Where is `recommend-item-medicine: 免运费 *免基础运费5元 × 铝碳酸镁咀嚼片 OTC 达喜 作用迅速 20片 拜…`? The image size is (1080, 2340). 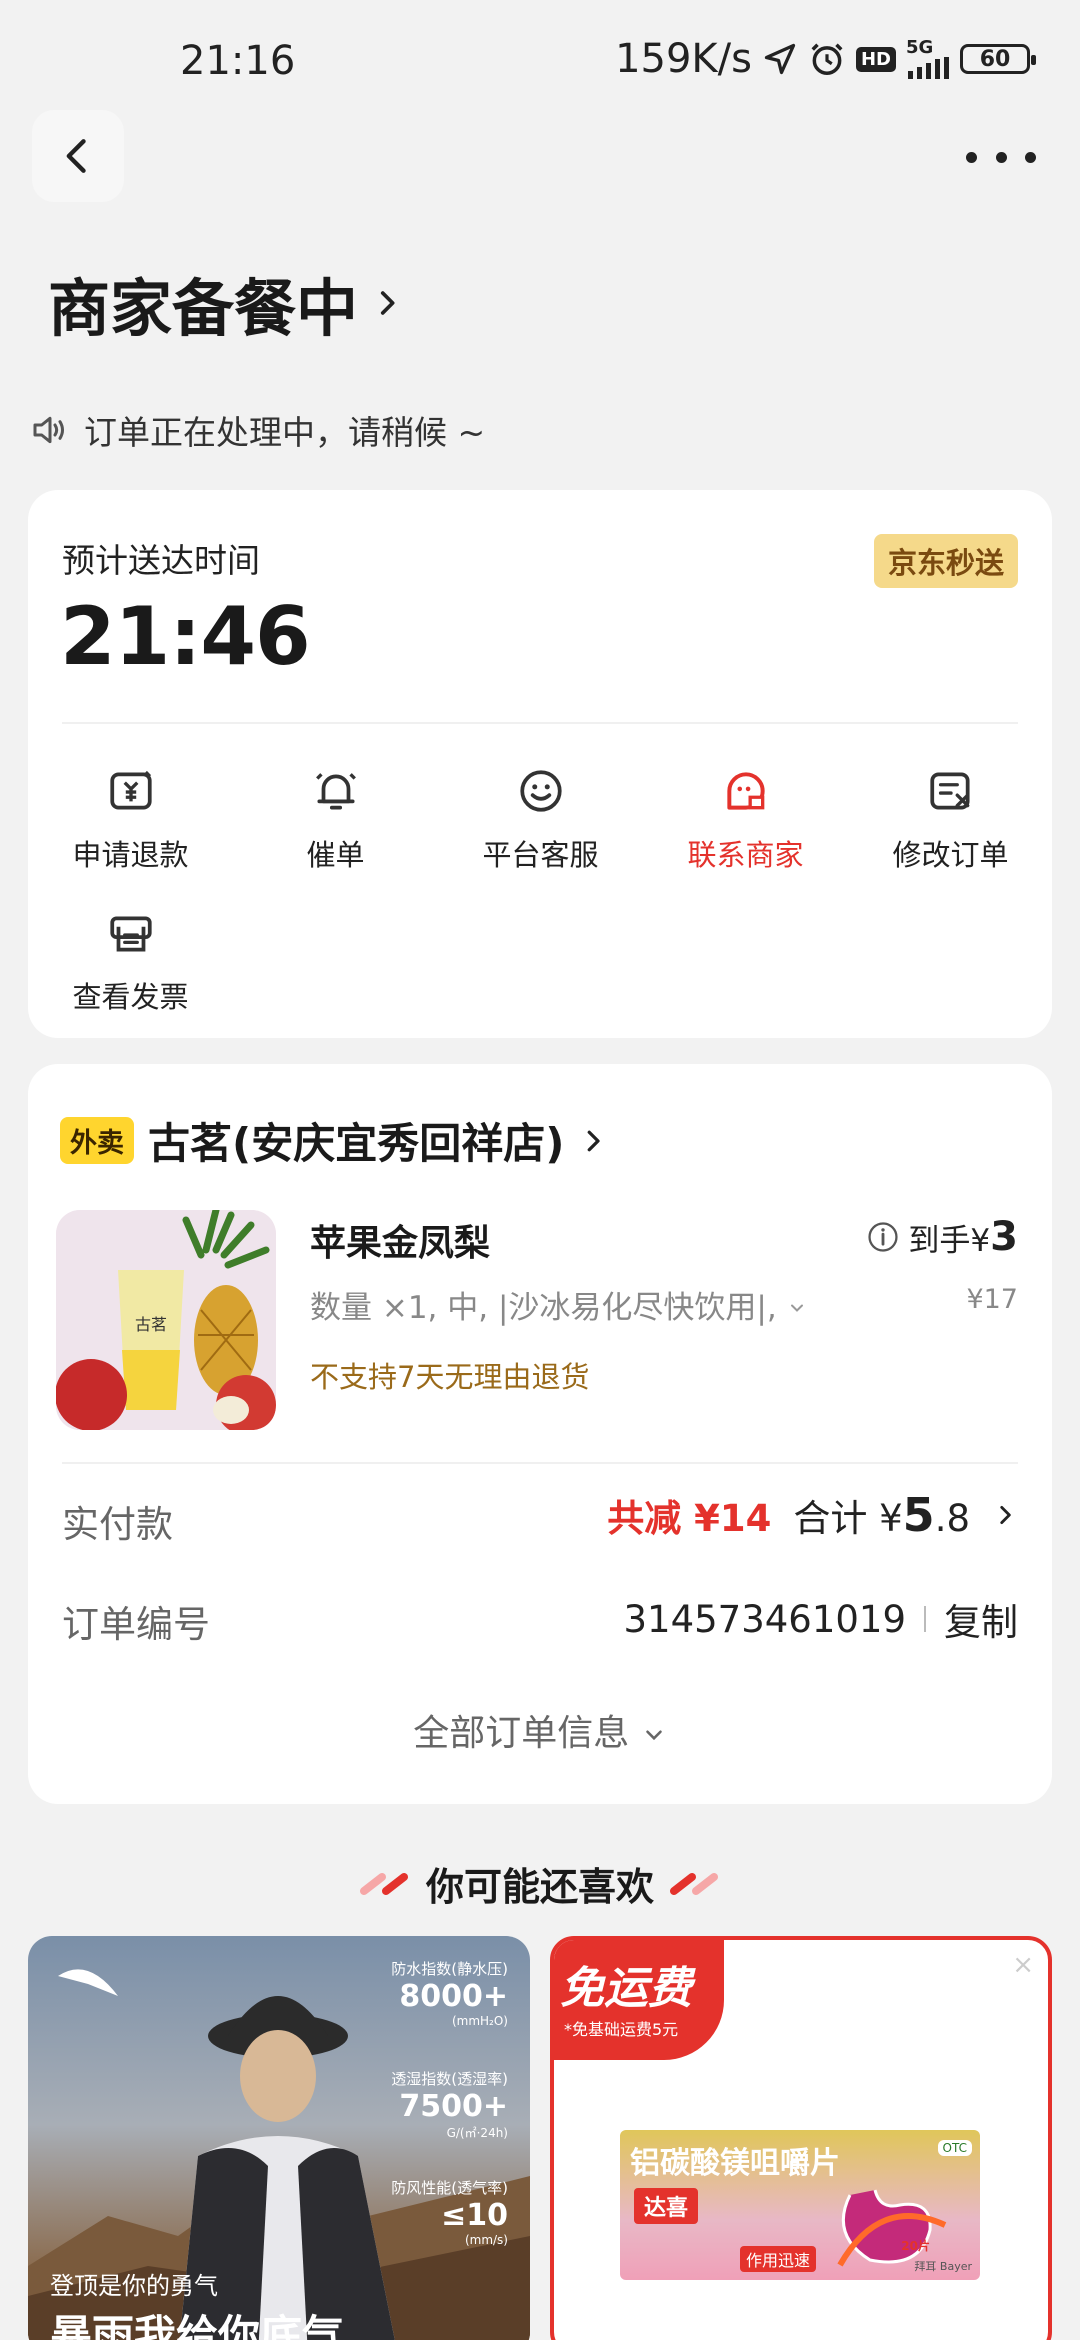 recommend-item-medicine: 免运费 *免基础运费5元 × 铝碳酸镁咀嚼片 OTC 达喜 作用迅速 20片 拜… is located at coordinates (801, 2138).